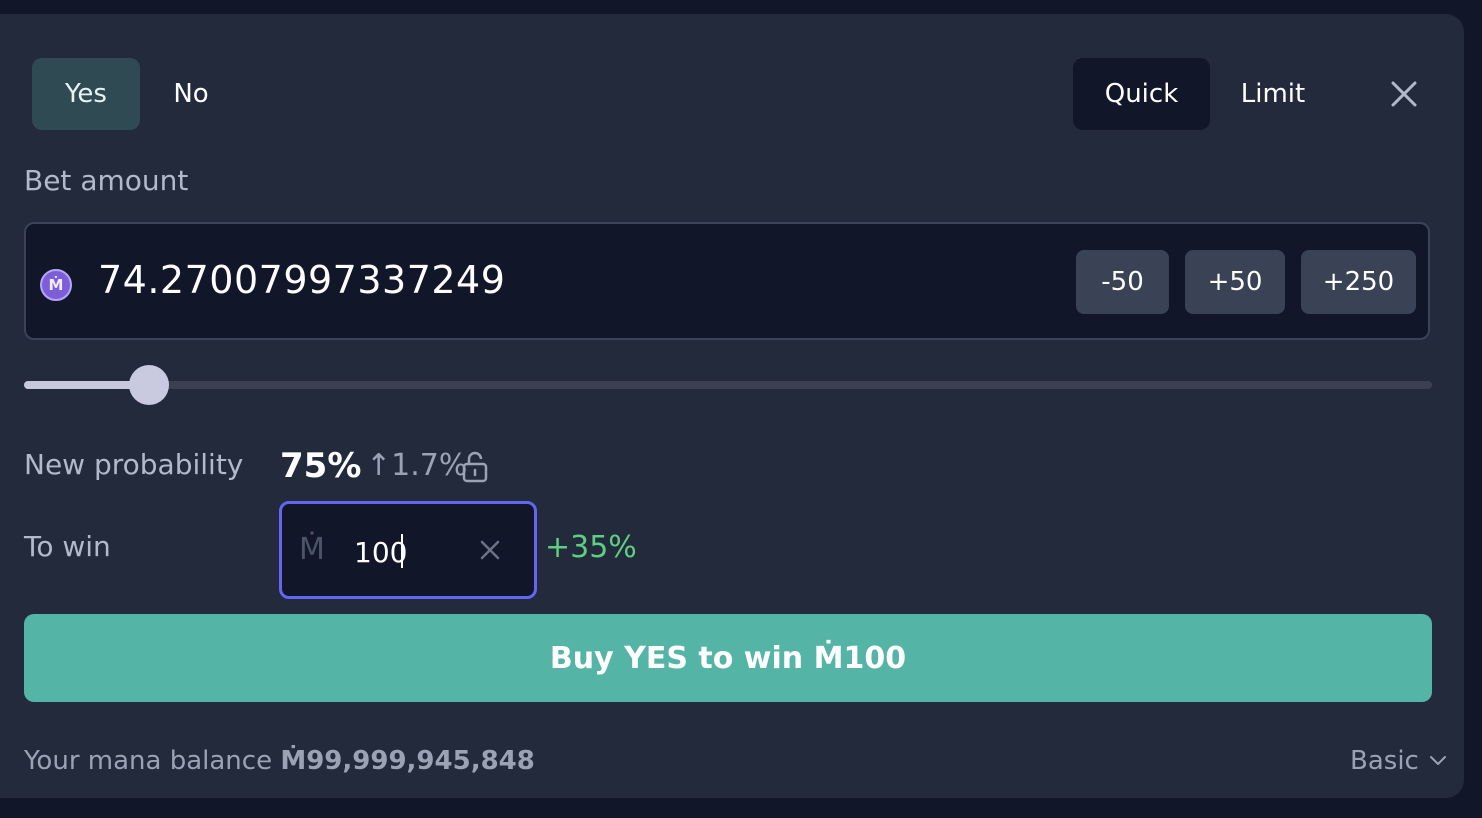  I want to click on mana-balance-value: Ṁ99,999,945,848, so click(407, 761).